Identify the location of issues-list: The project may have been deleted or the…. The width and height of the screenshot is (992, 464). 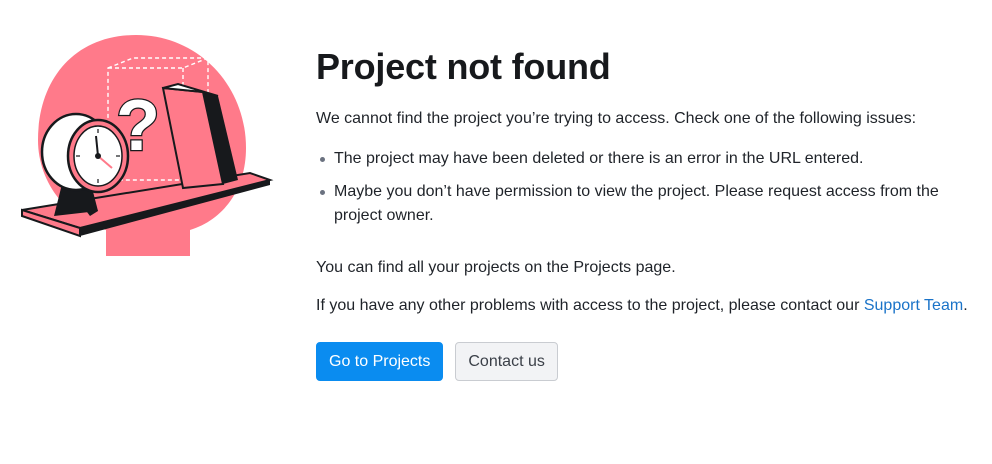
(646, 187).